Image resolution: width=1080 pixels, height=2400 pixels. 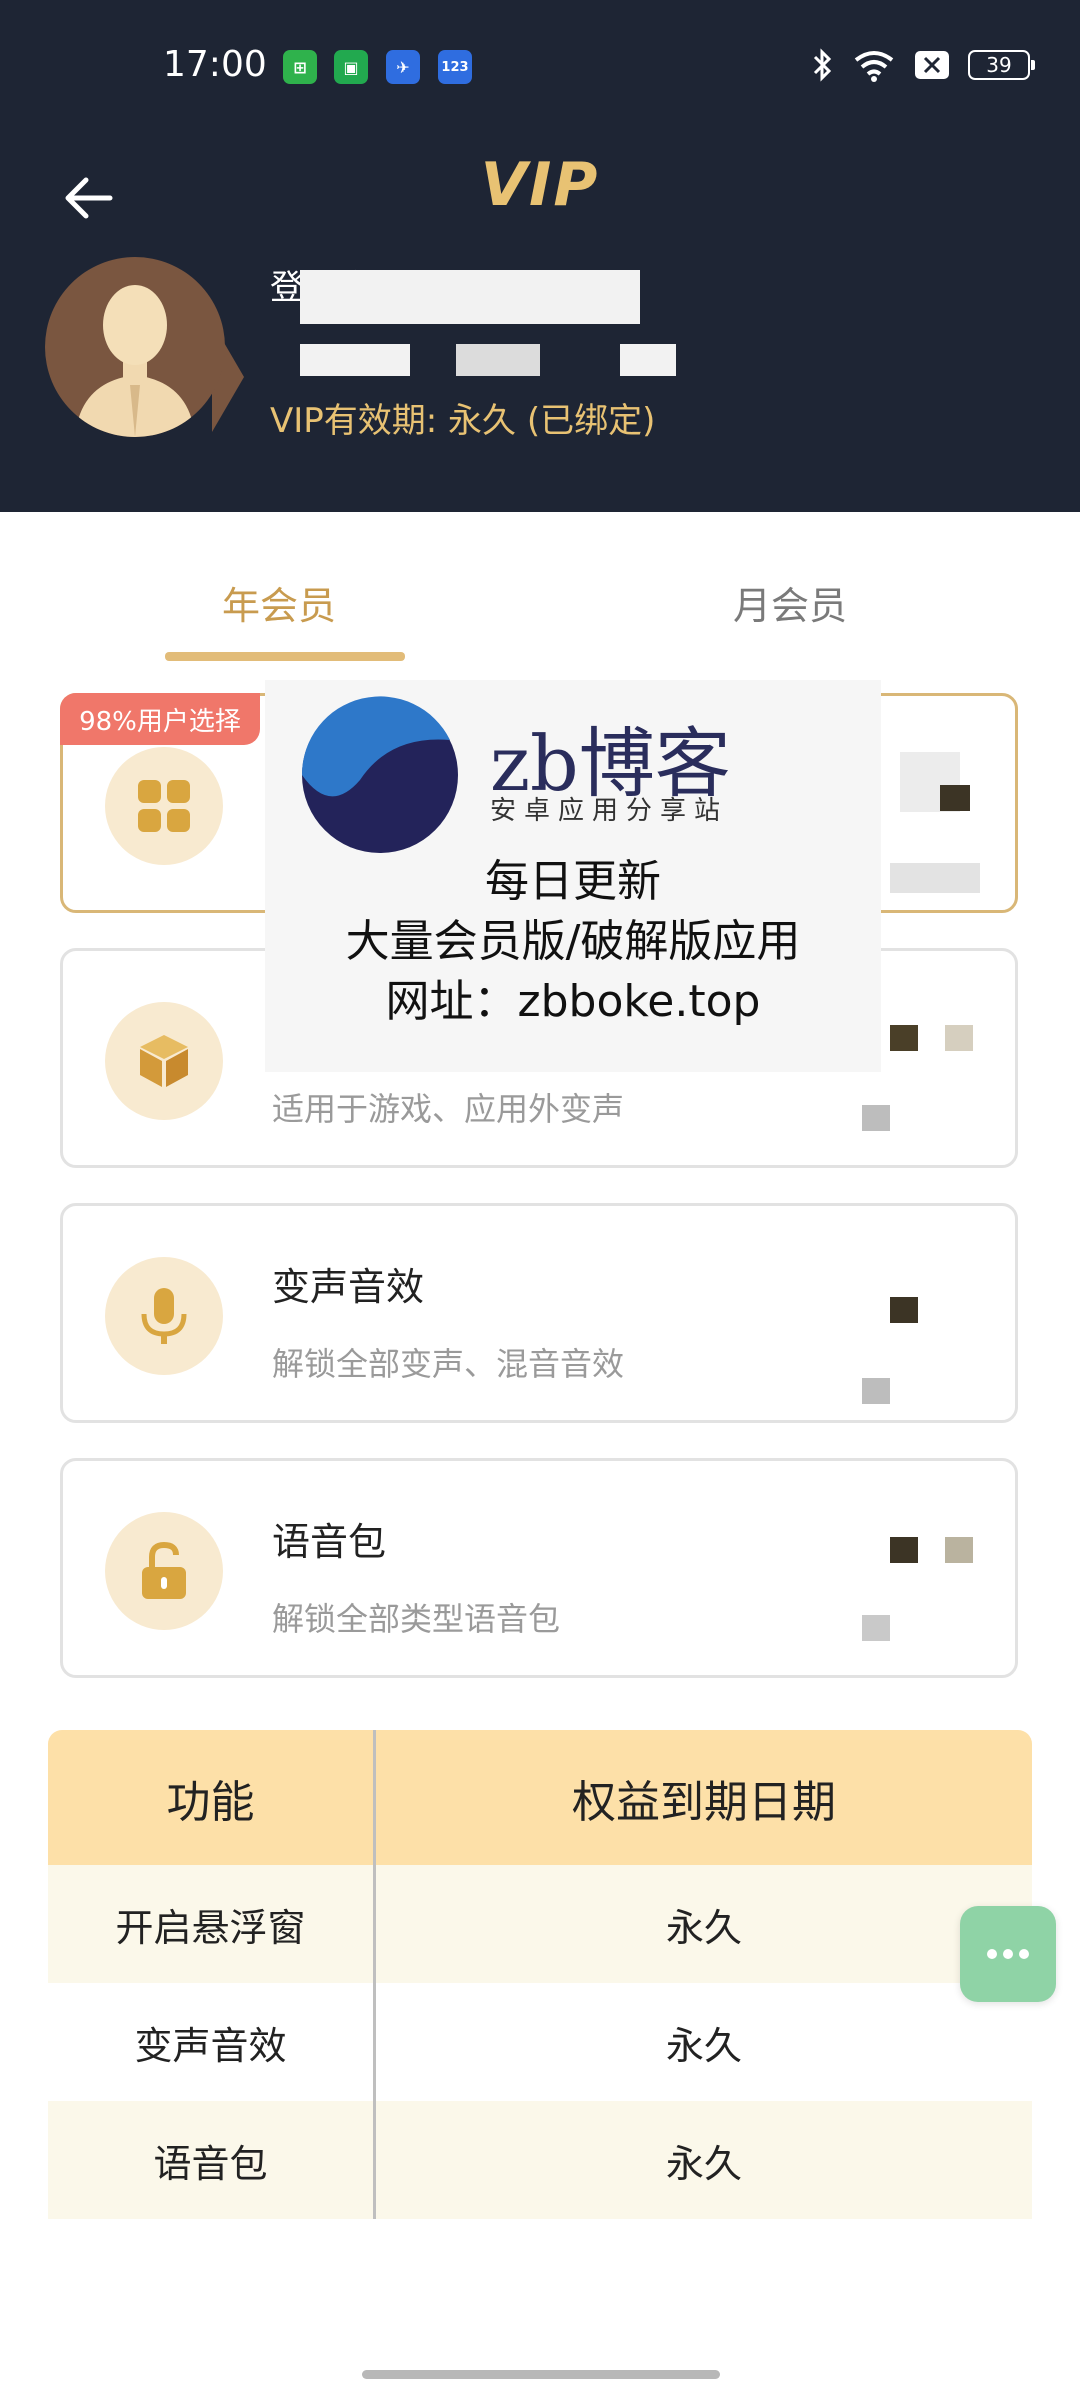 What do you see at coordinates (212, 1924) in the screenshot?
I see `feature-cell: 开启悬浮窗` at bounding box center [212, 1924].